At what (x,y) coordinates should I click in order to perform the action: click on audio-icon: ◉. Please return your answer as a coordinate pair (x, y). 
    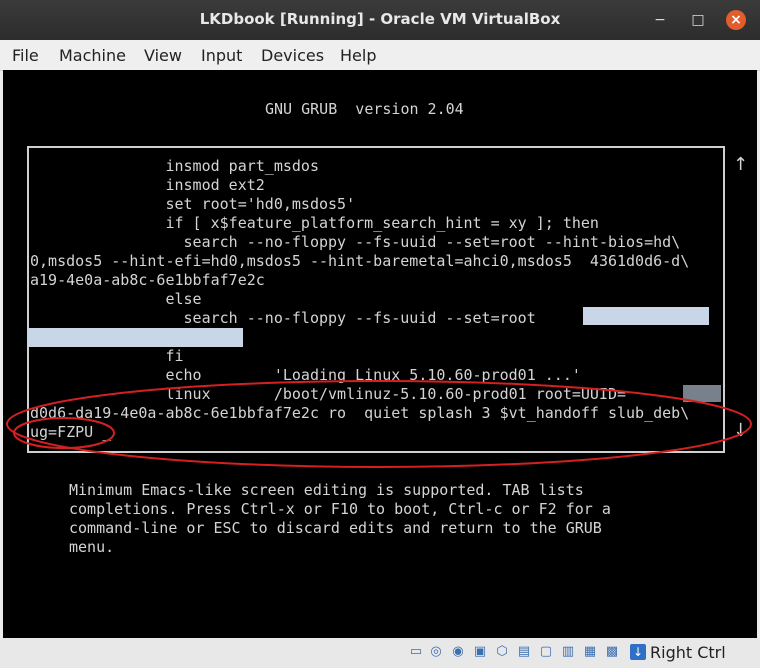
    Looking at the image, I should click on (458, 652).